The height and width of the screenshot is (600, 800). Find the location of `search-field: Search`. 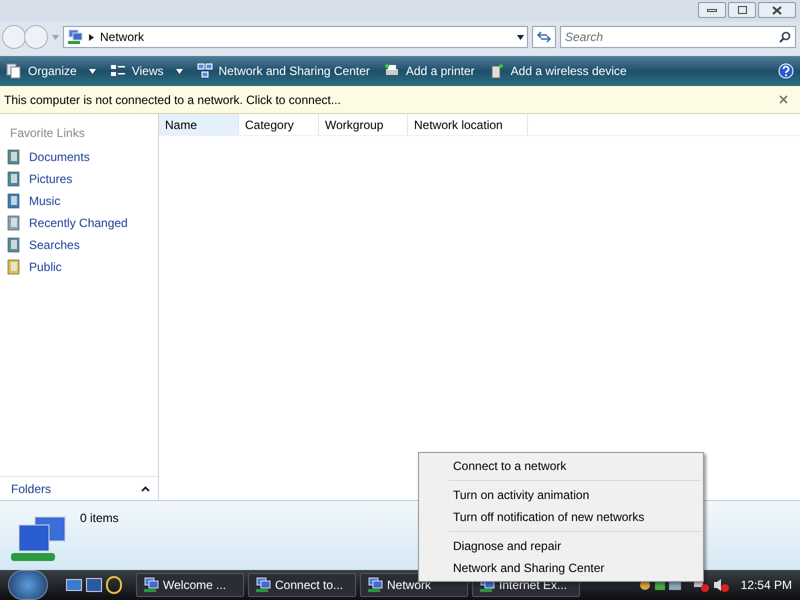

search-field: Search is located at coordinates (678, 37).